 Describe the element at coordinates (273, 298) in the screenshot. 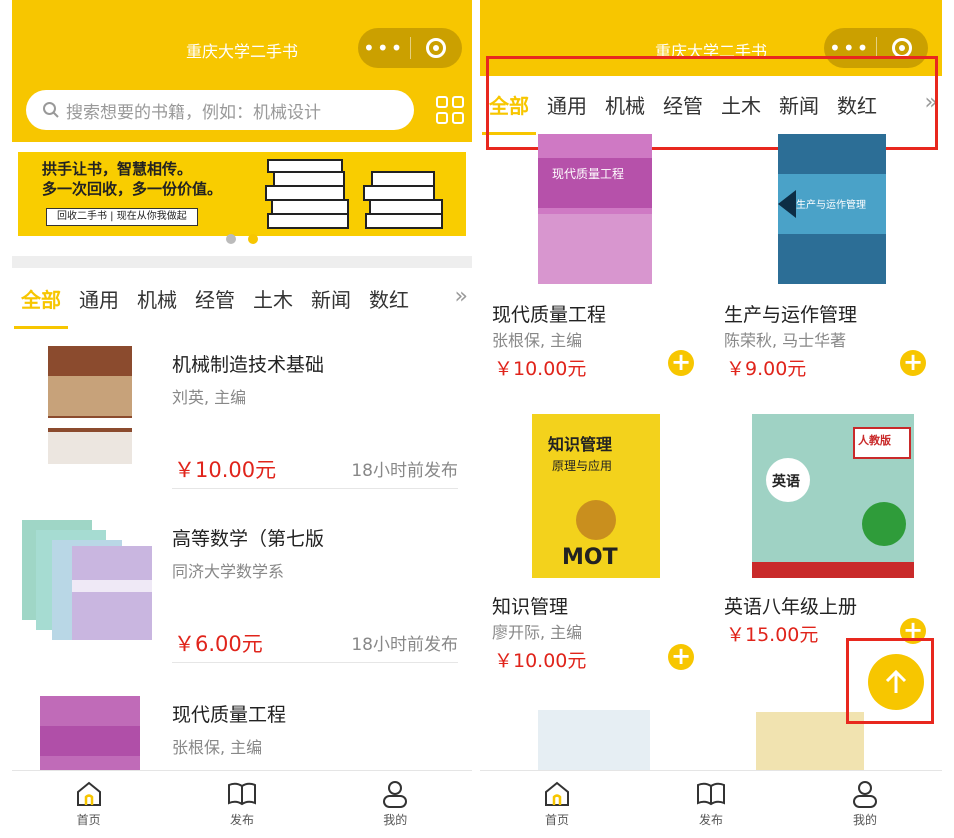

I see `tab-civil: 土木` at that location.